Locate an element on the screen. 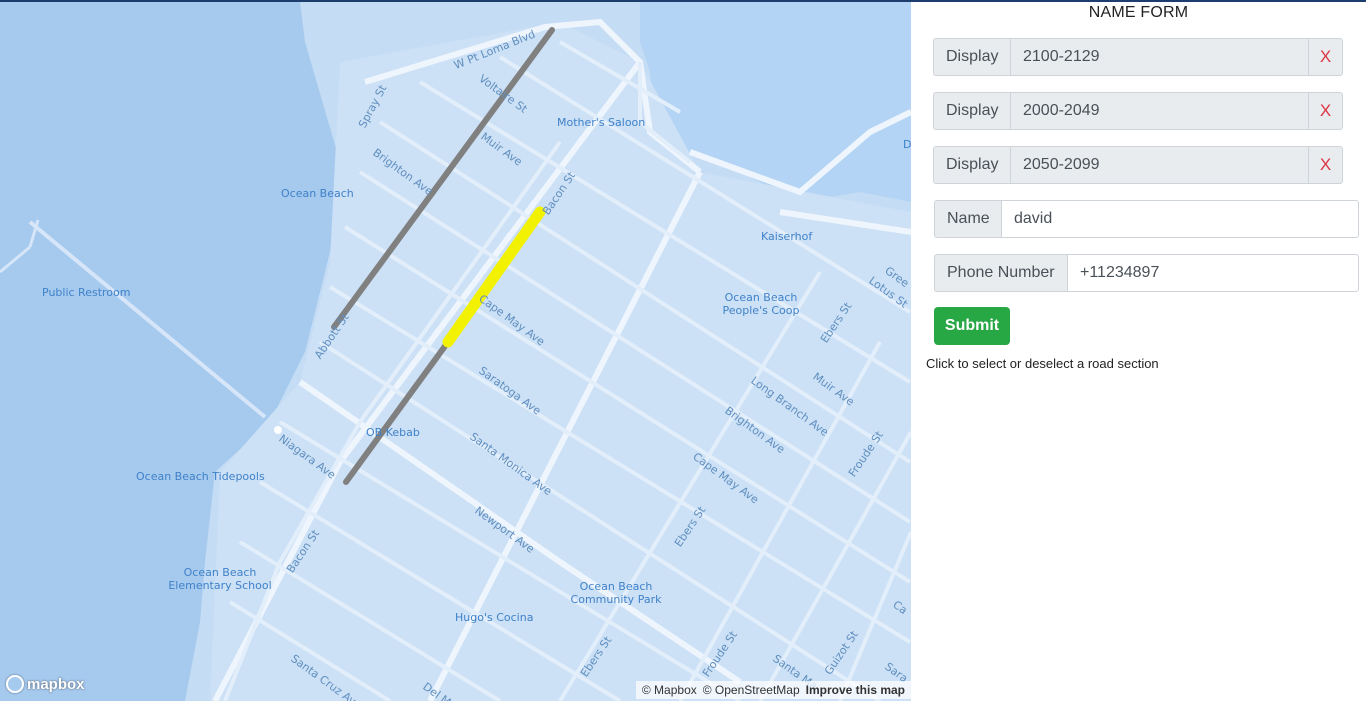 This screenshot has height=701, width=1366. phone-row: Phone Number +11234897 is located at coordinates (1146, 273).